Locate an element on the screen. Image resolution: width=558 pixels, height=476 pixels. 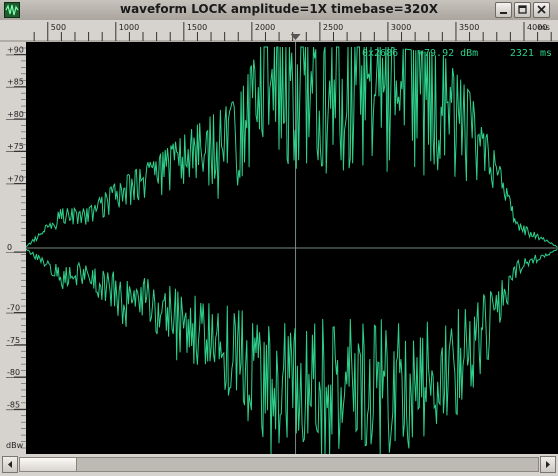
amplitude-tick-label: -85 is located at coordinates (13, 404).